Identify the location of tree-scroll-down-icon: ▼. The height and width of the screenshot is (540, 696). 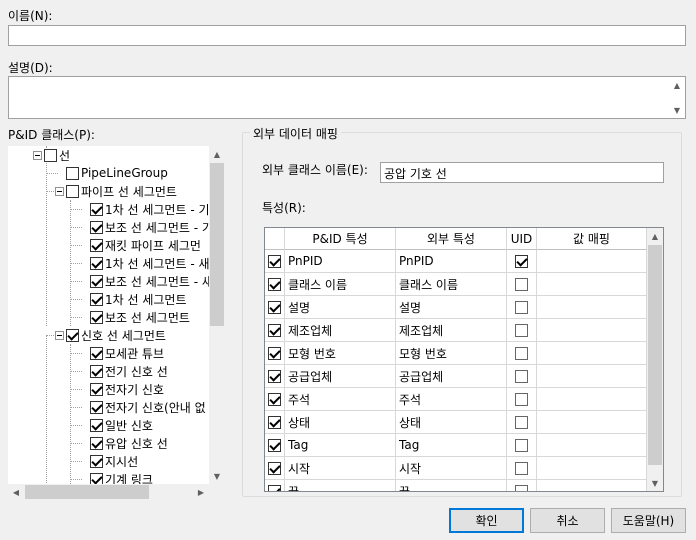
(217, 476).